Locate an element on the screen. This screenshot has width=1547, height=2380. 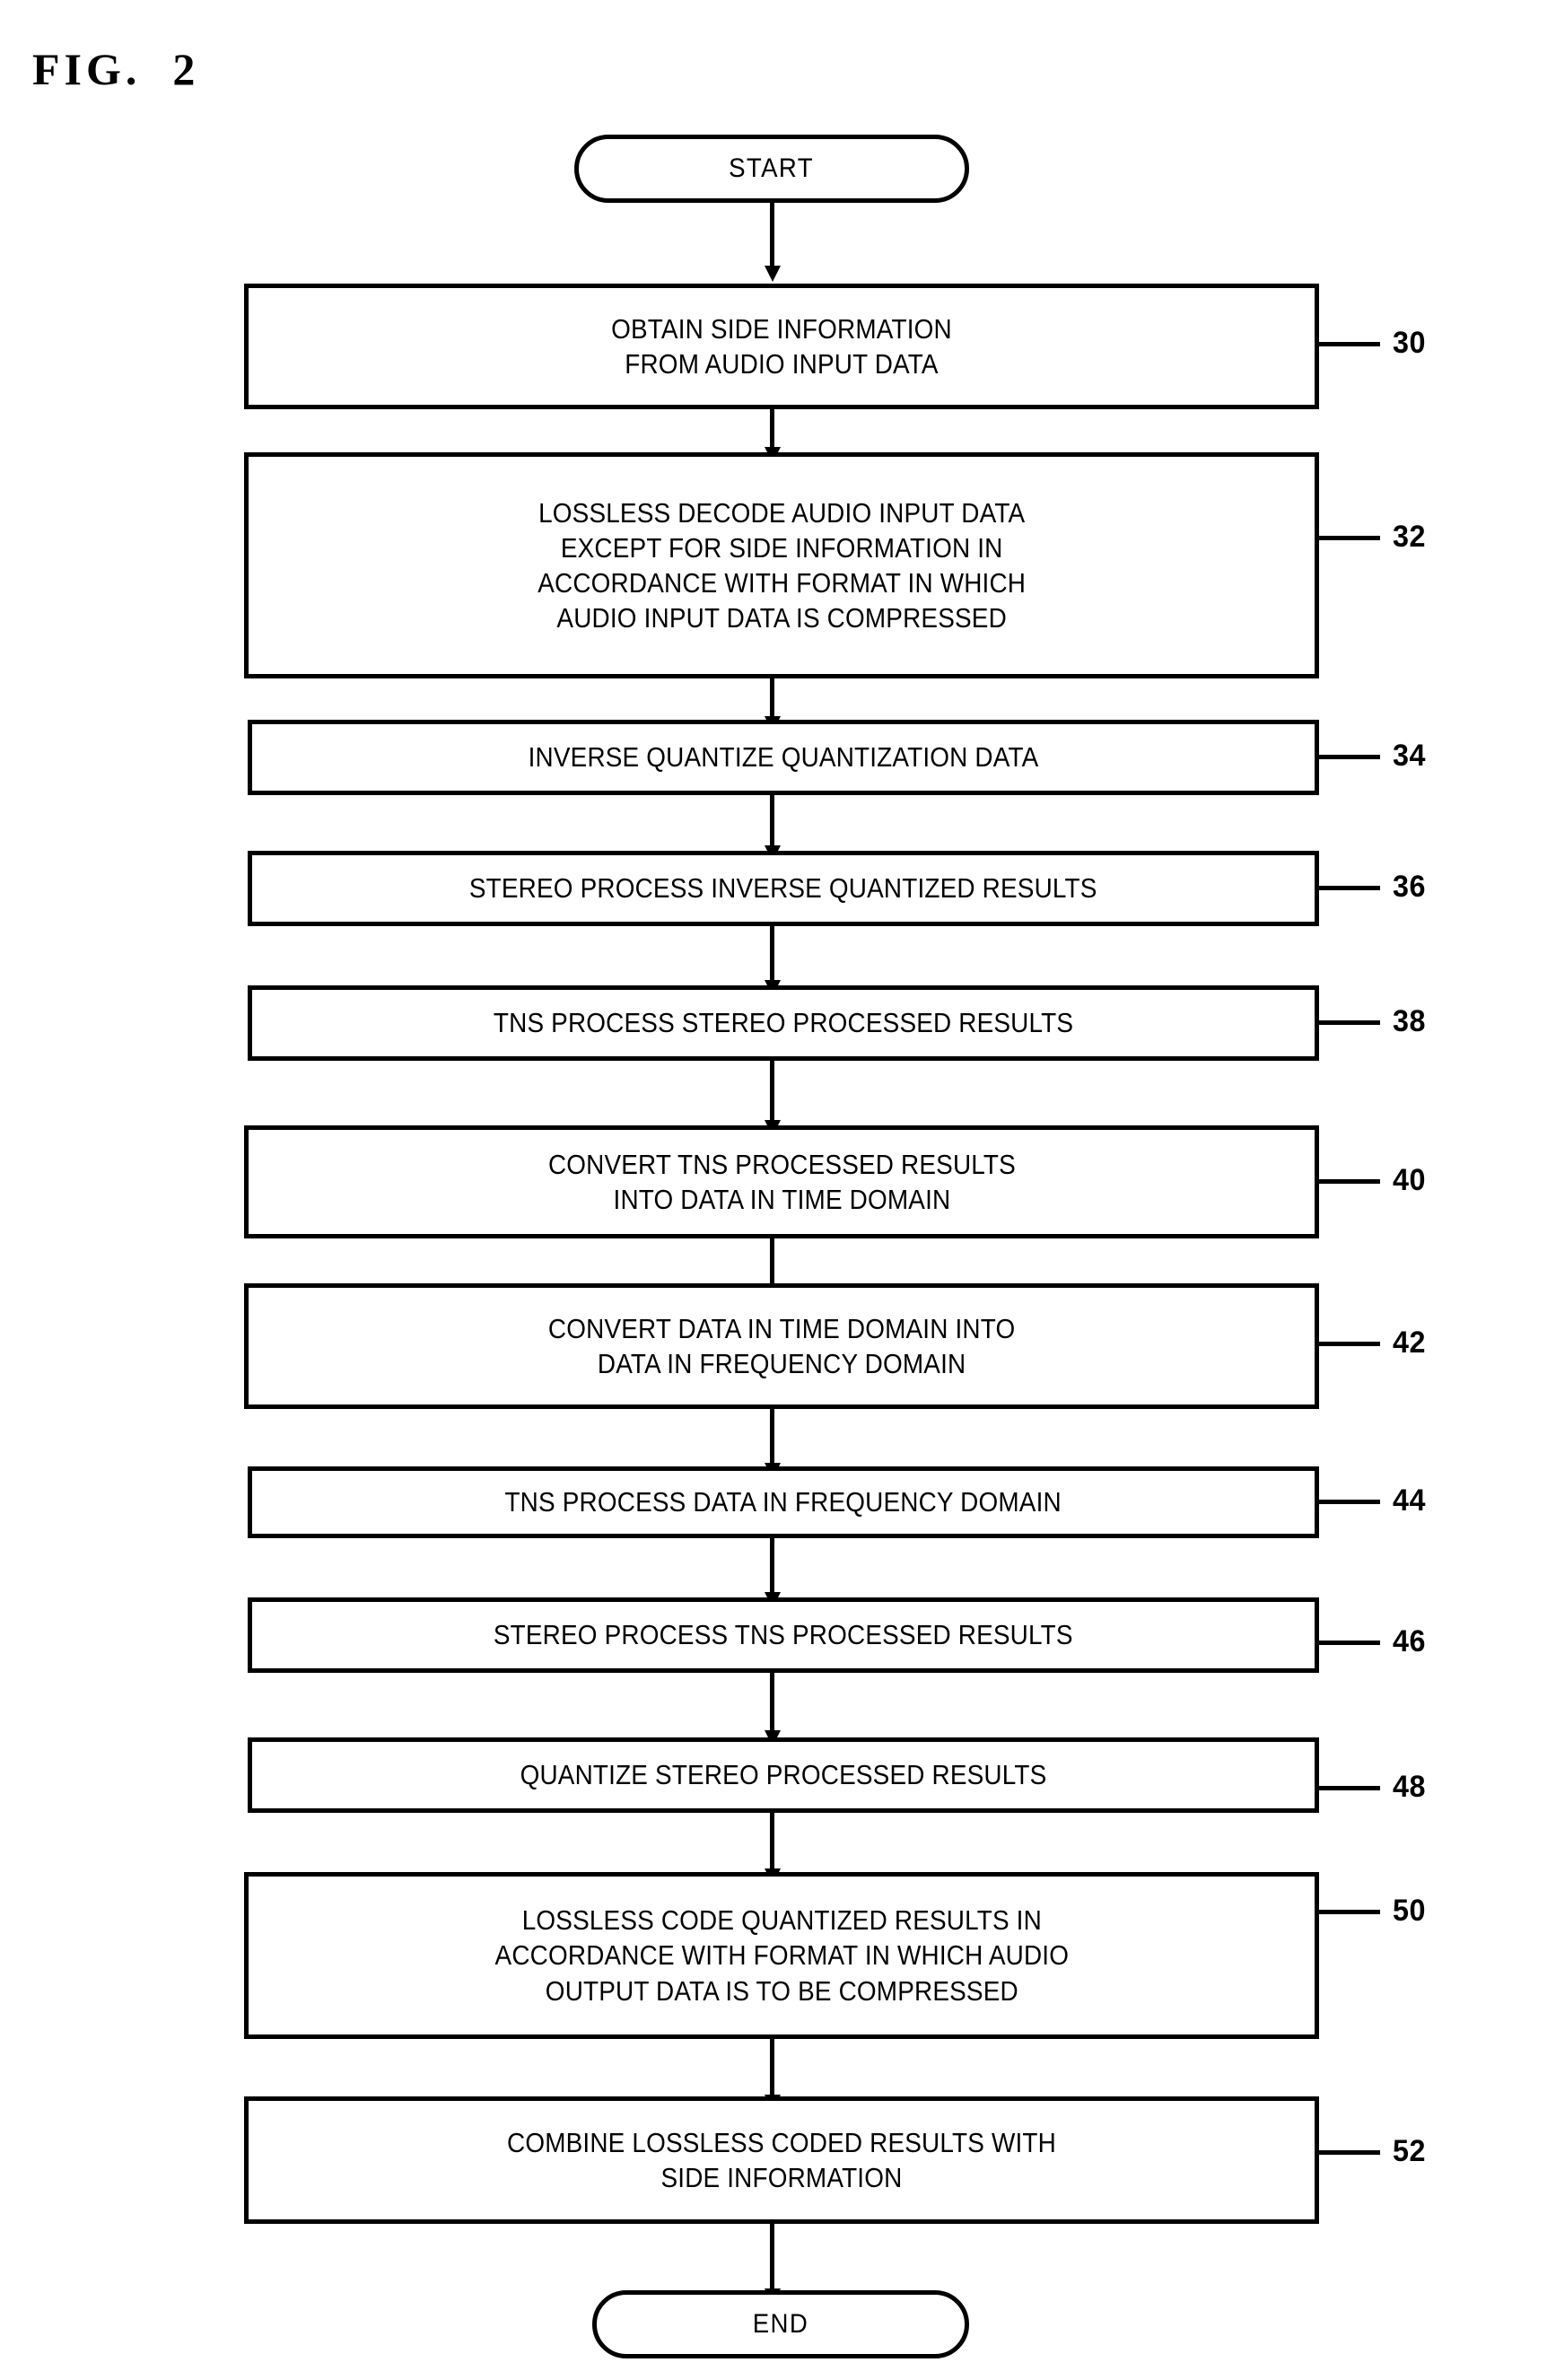
reference-number-46: 46 is located at coordinates (1410, 1641).